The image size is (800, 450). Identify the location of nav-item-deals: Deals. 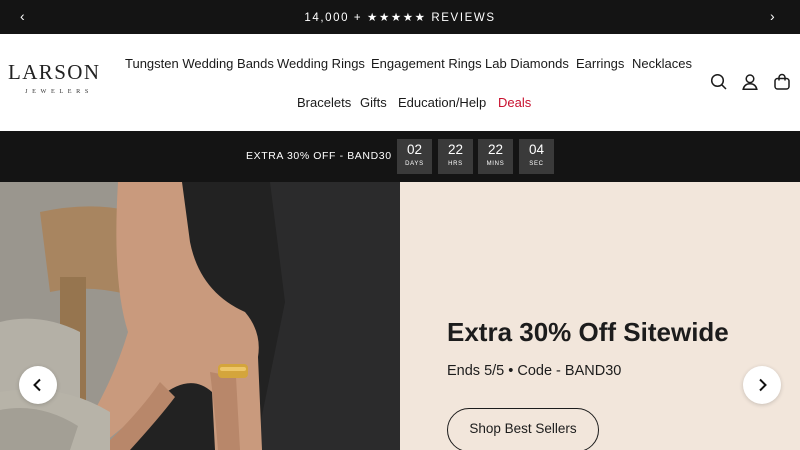
(514, 102).